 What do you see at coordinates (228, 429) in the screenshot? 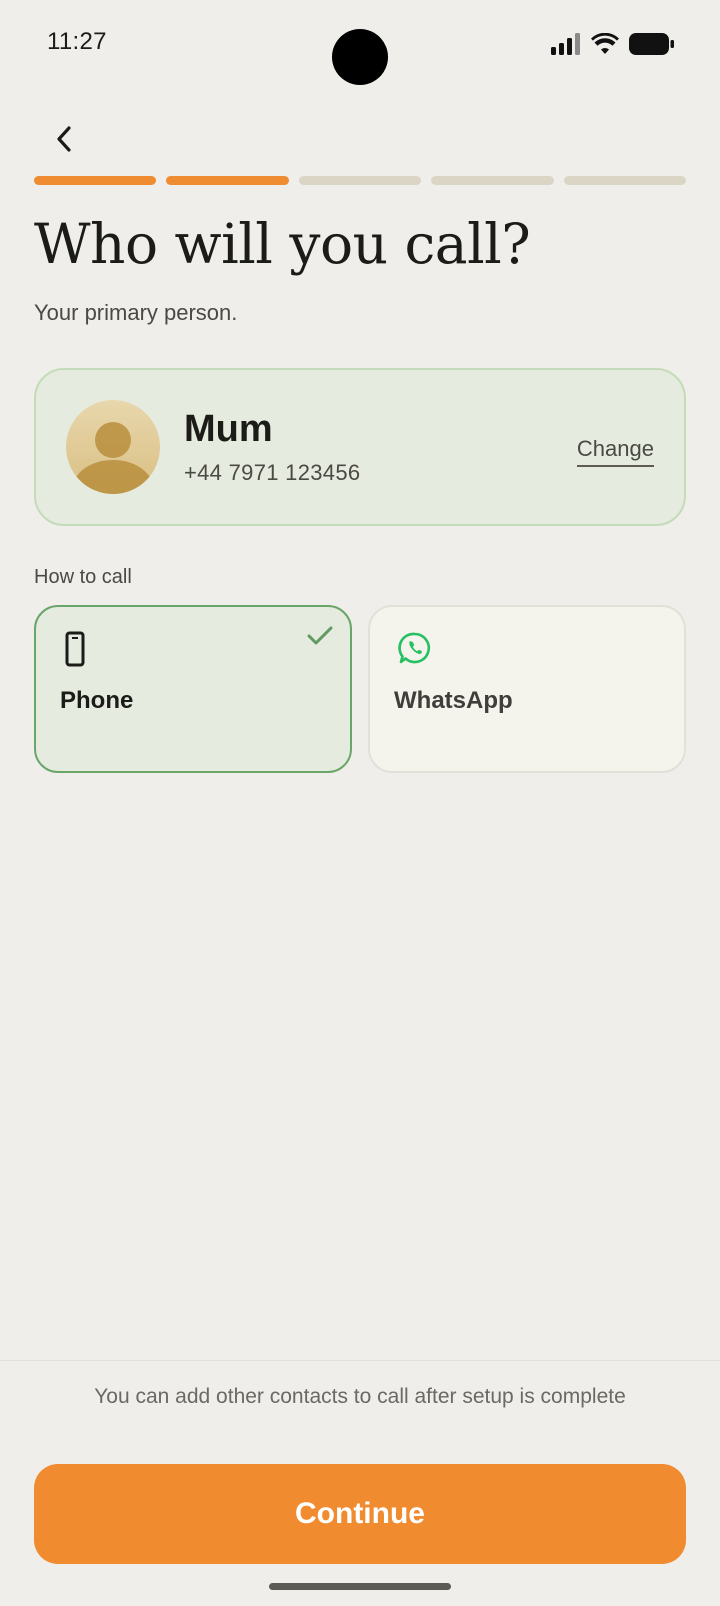
I see `contact-name: Mum` at bounding box center [228, 429].